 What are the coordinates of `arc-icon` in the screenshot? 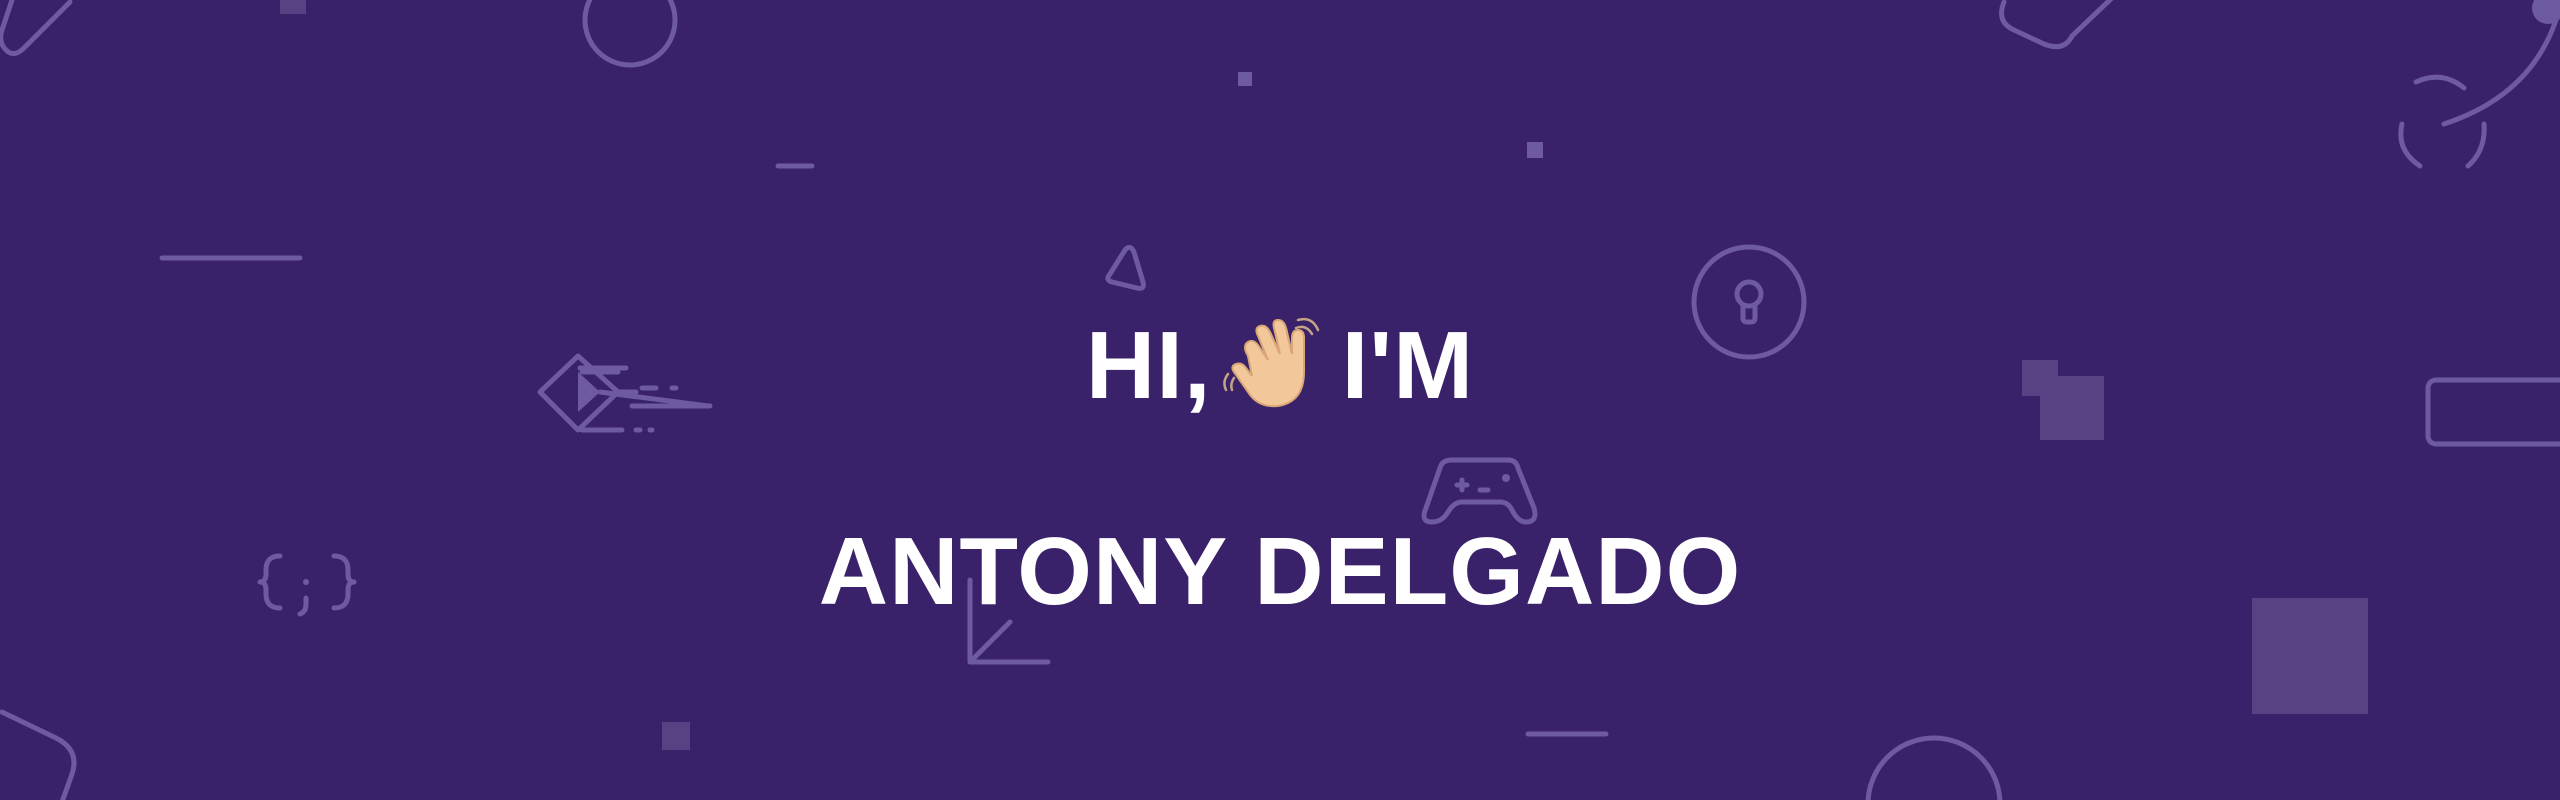 It's located at (2500, 72).